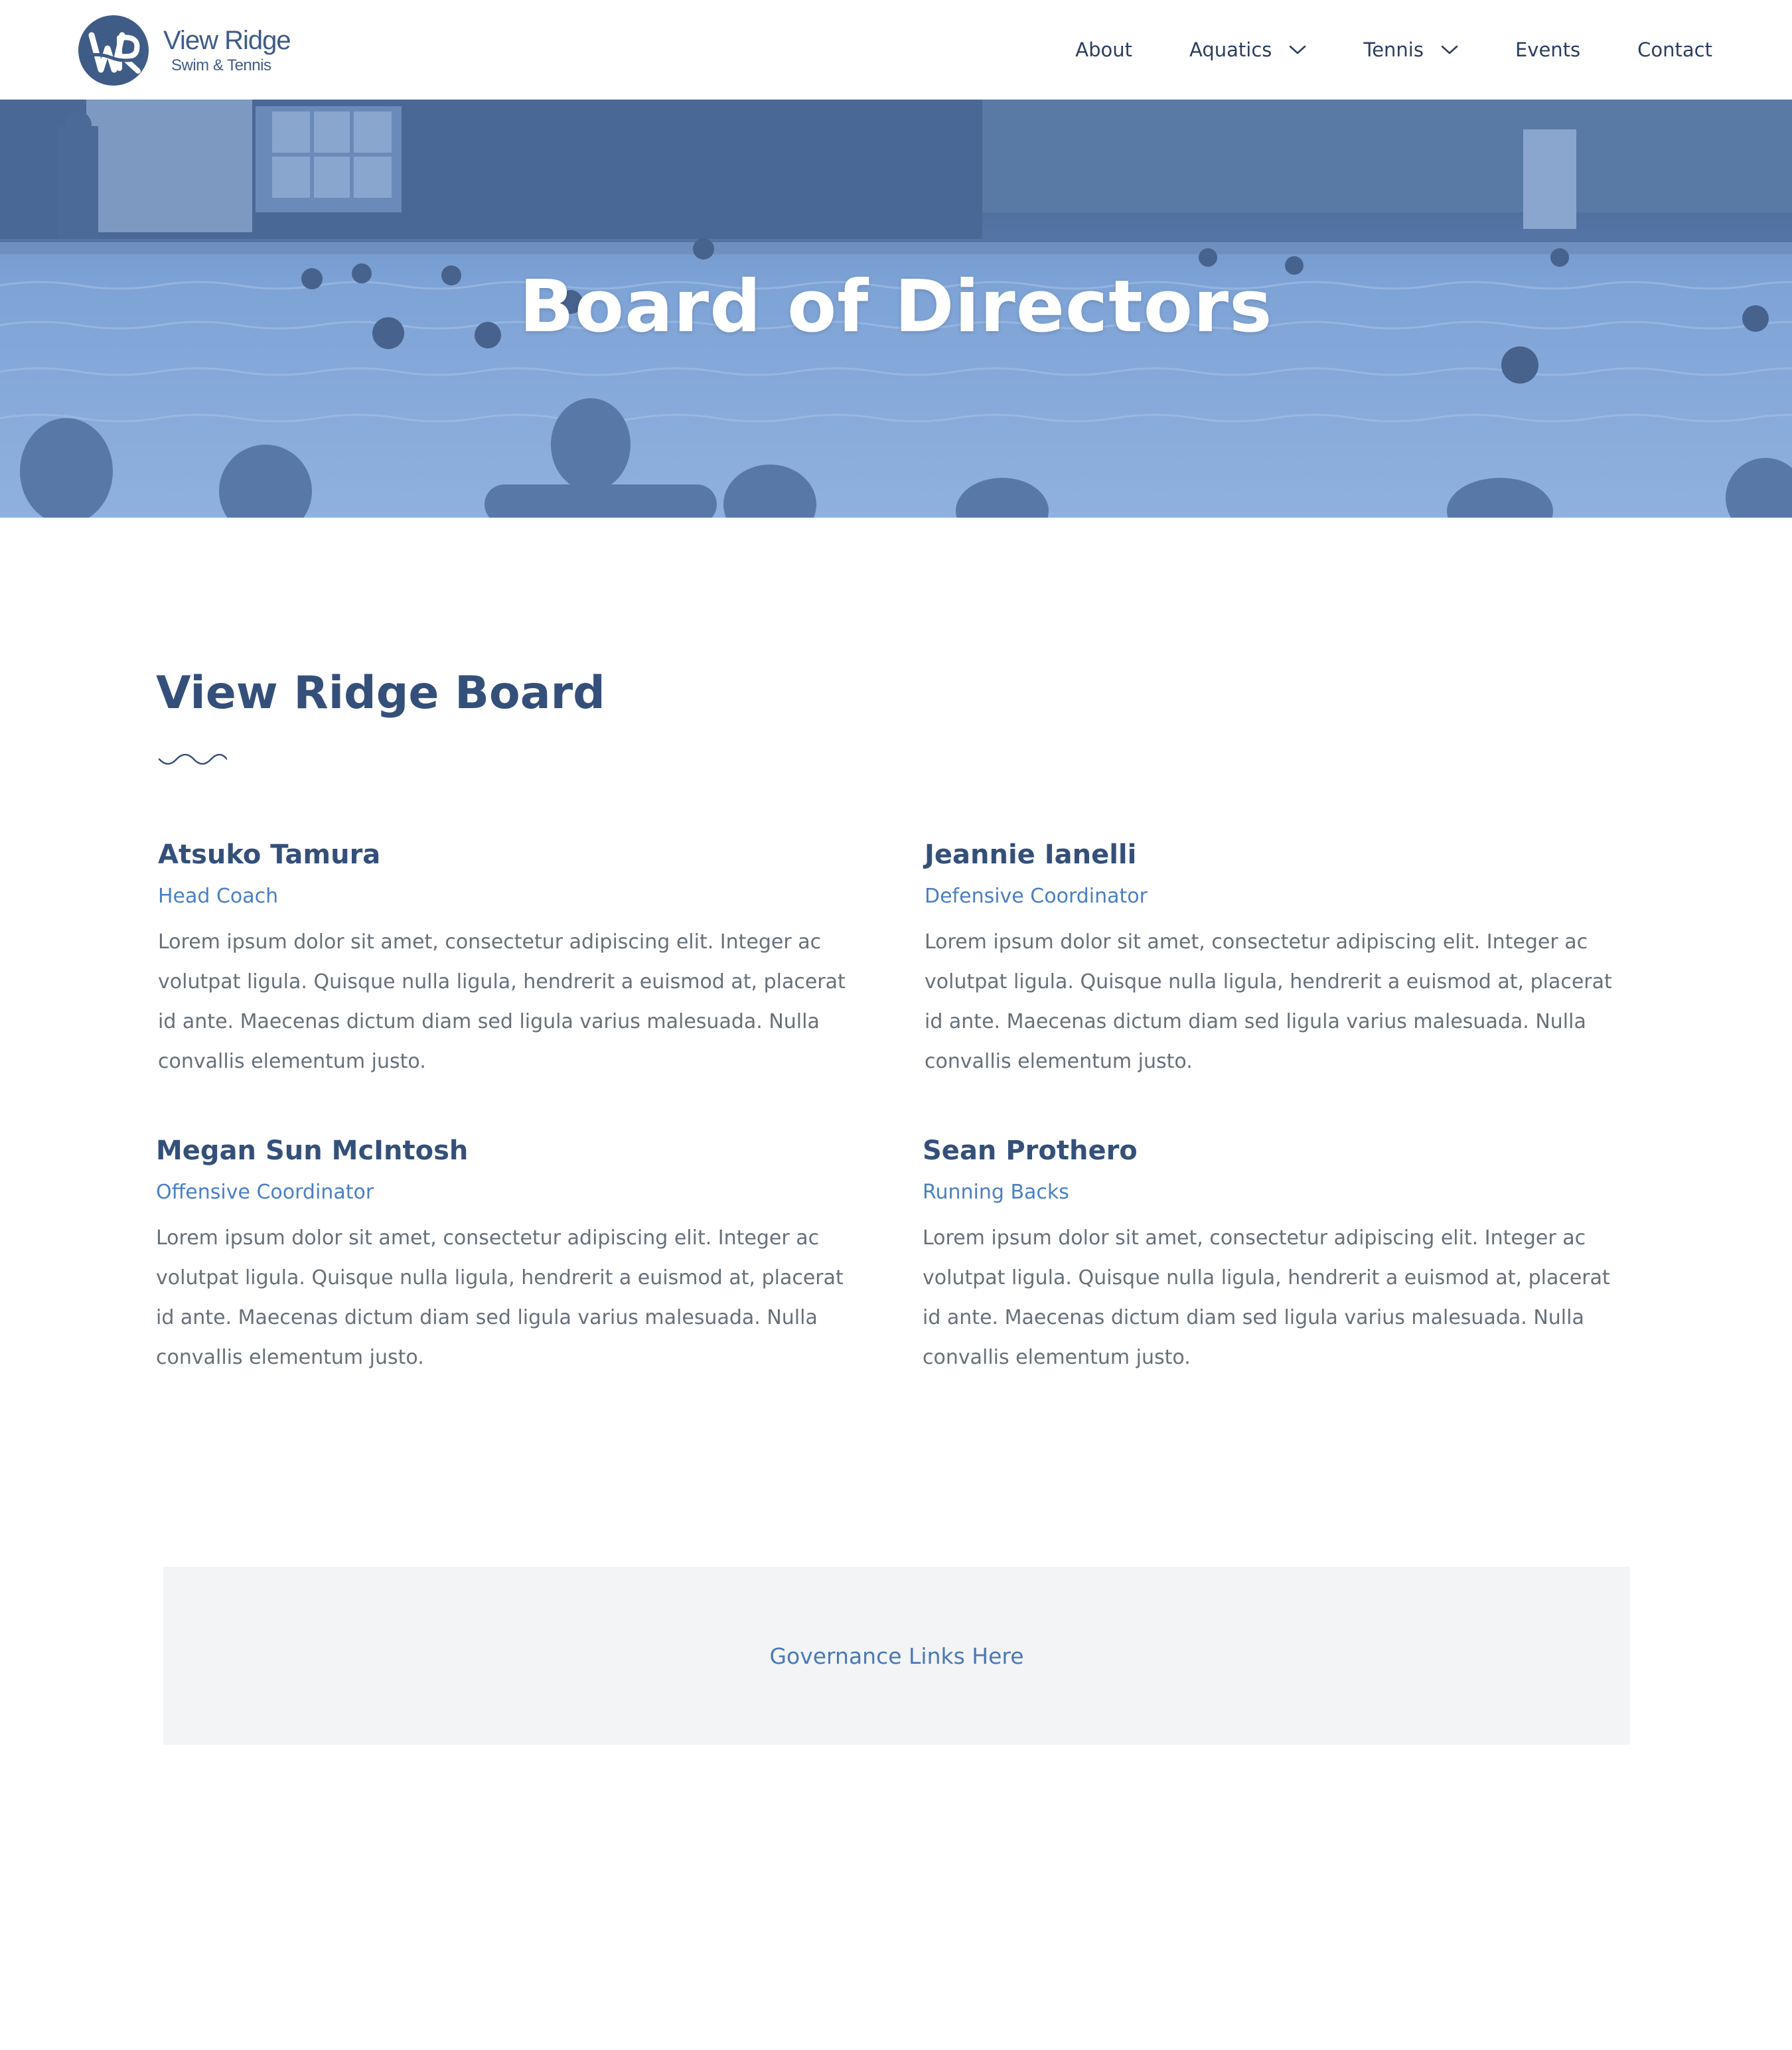 This screenshot has height=2050, width=1792. What do you see at coordinates (1030, 1150) in the screenshot?
I see `member-name: Sean Prothero` at bounding box center [1030, 1150].